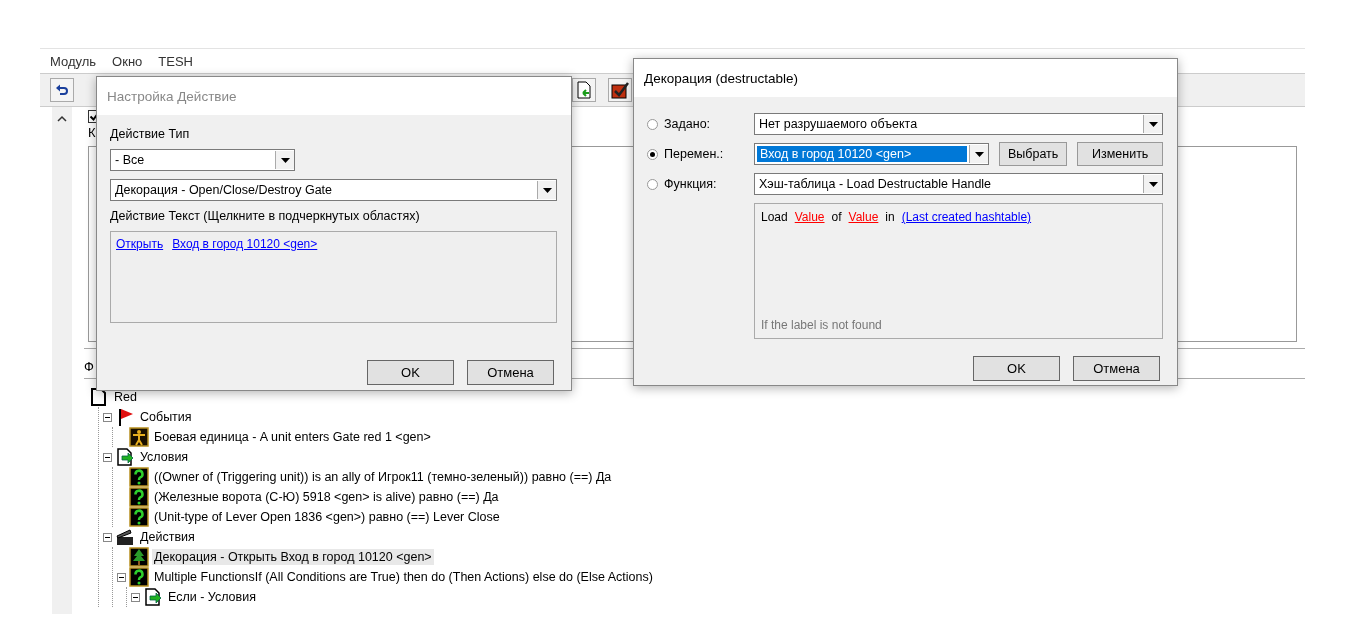 The image size is (1350, 629). Describe the element at coordinates (62, 118) in the screenshot. I see `scroll-up-icon` at that location.